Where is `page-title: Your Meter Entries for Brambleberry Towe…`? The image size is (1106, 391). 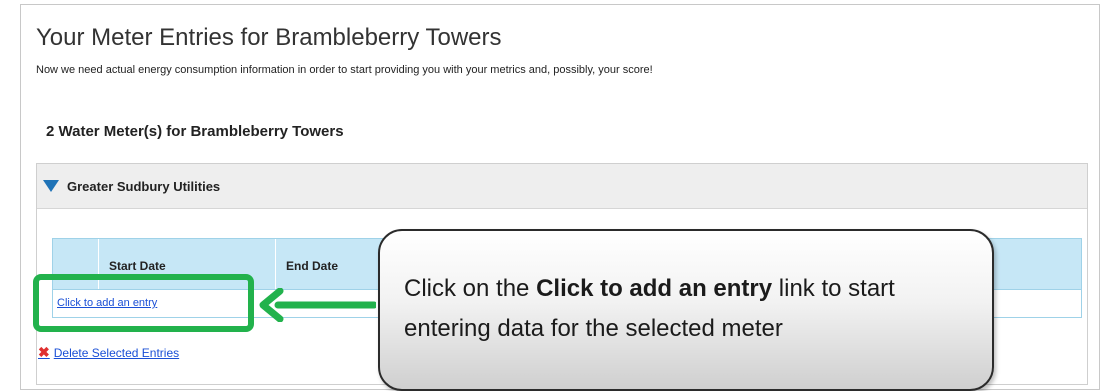
page-title: Your Meter Entries for Brambleberry Towe… is located at coordinates (269, 37).